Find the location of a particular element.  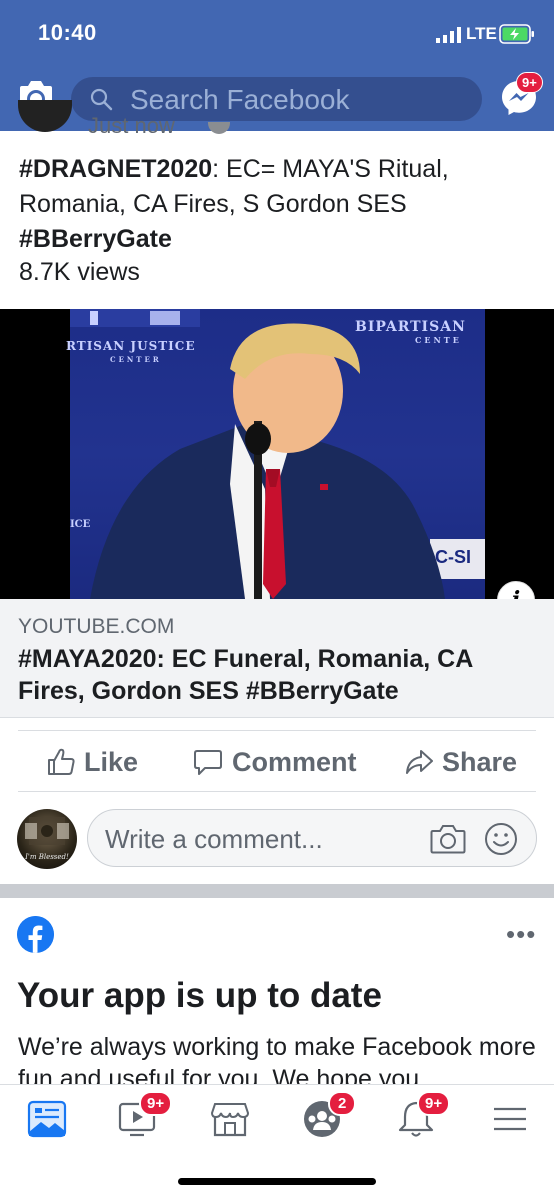

globe-icon is located at coordinates (219, 128).